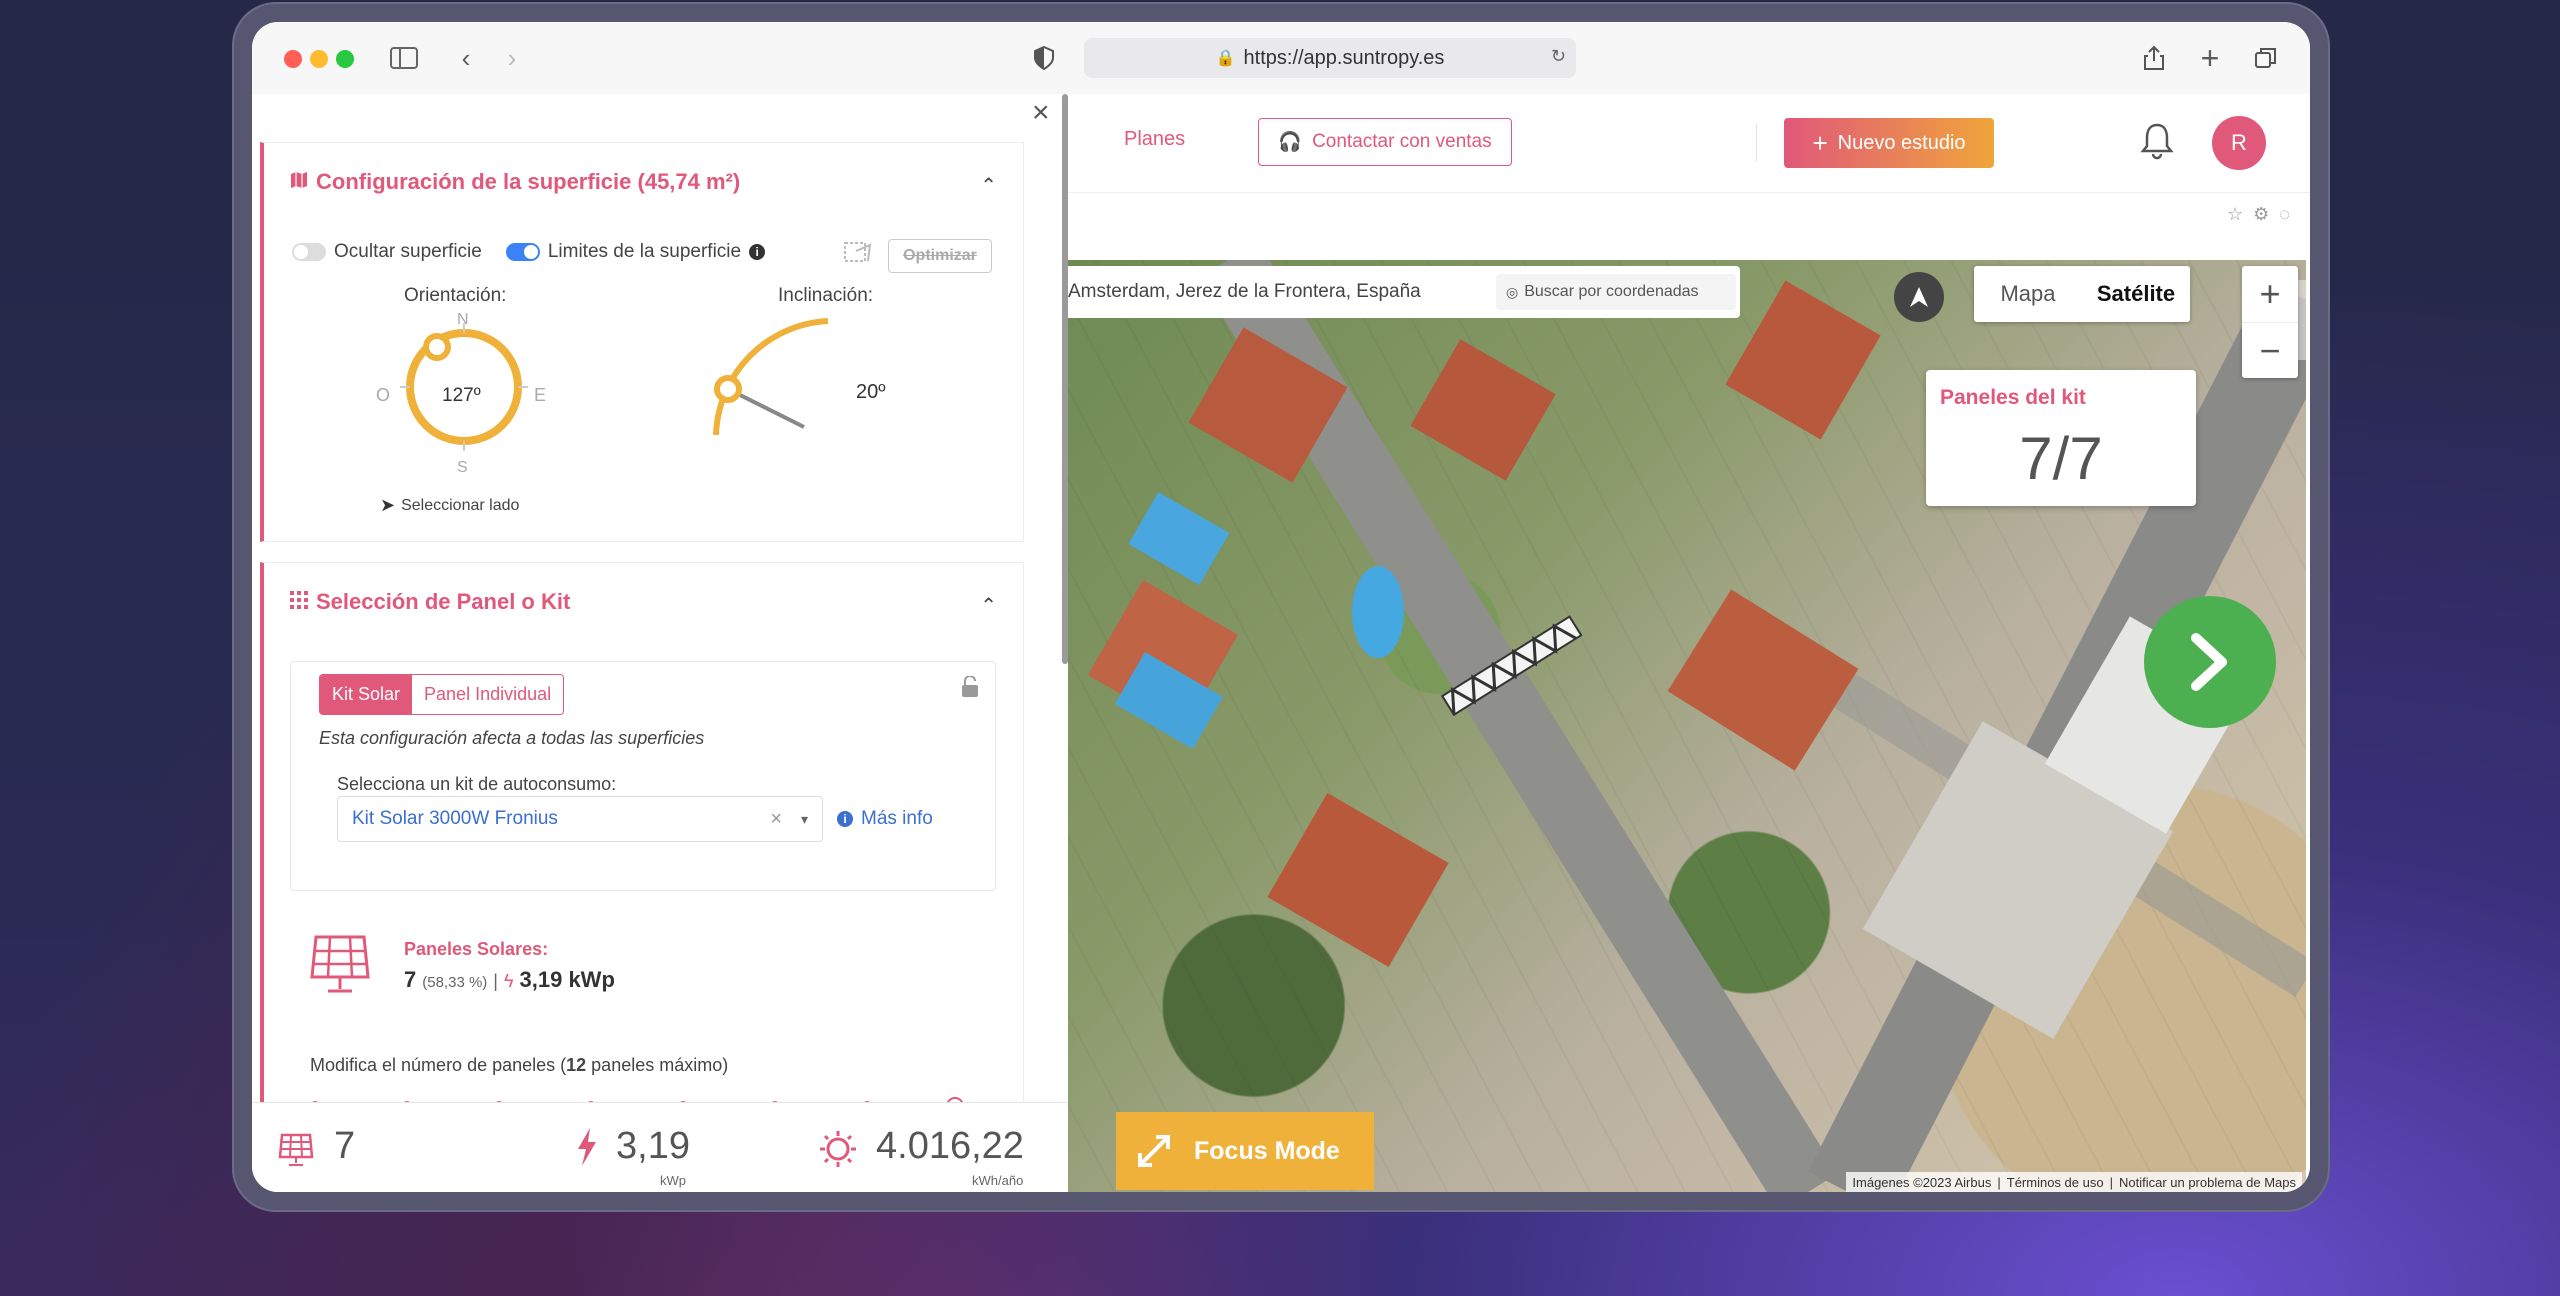  Describe the element at coordinates (1044, 58) in the screenshot. I see `privacy-shield-icon` at that location.